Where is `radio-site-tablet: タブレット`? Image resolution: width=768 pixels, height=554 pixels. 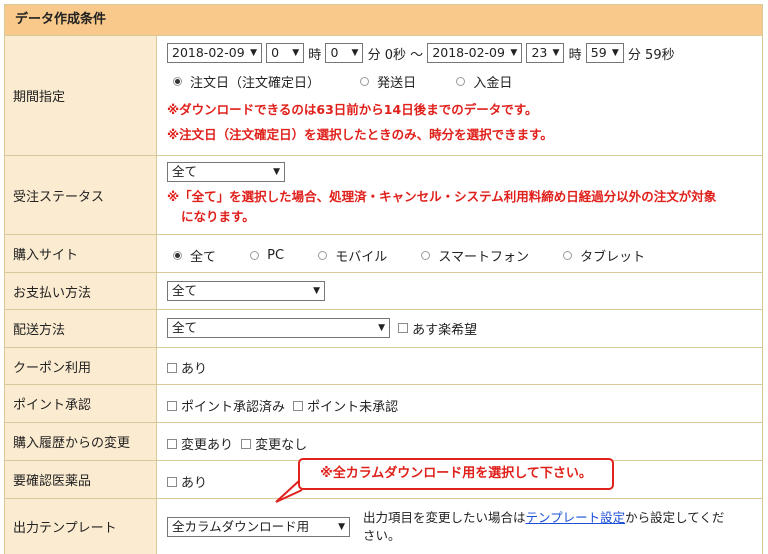
radio-site-tablet: タブレット is located at coordinates (604, 256).